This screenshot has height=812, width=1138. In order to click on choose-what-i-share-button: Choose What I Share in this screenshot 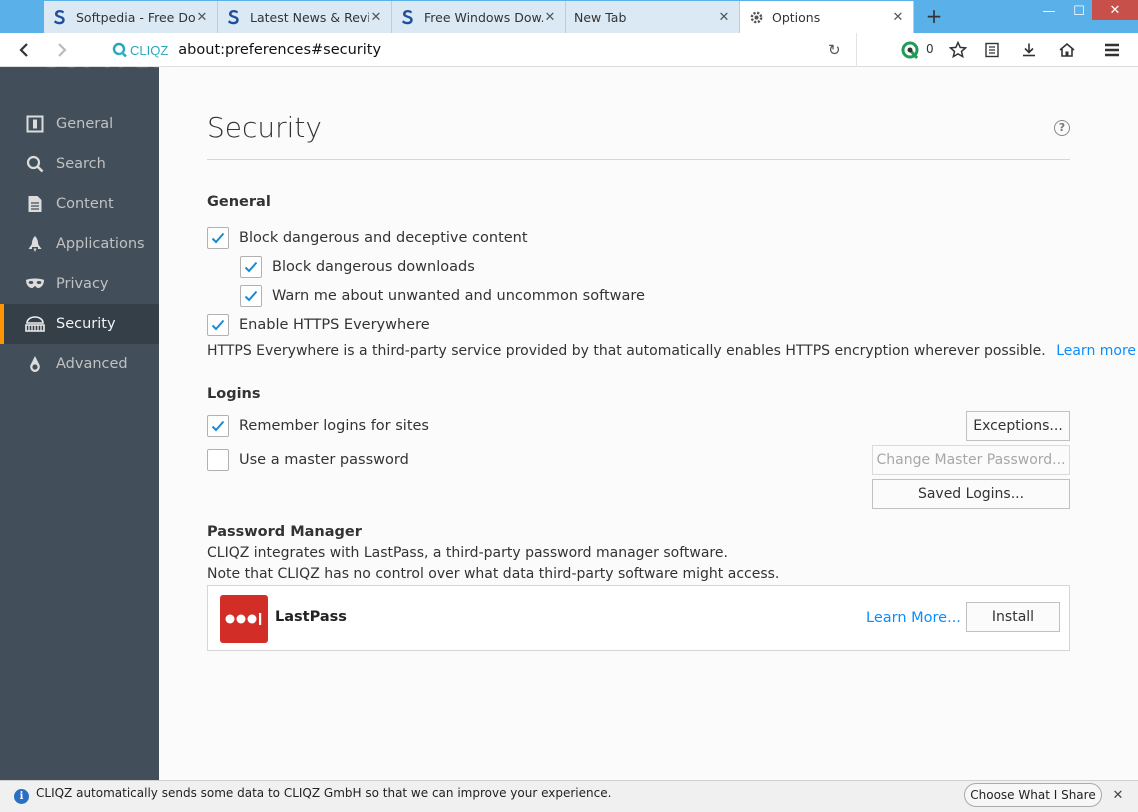, I will do `click(1033, 795)`.